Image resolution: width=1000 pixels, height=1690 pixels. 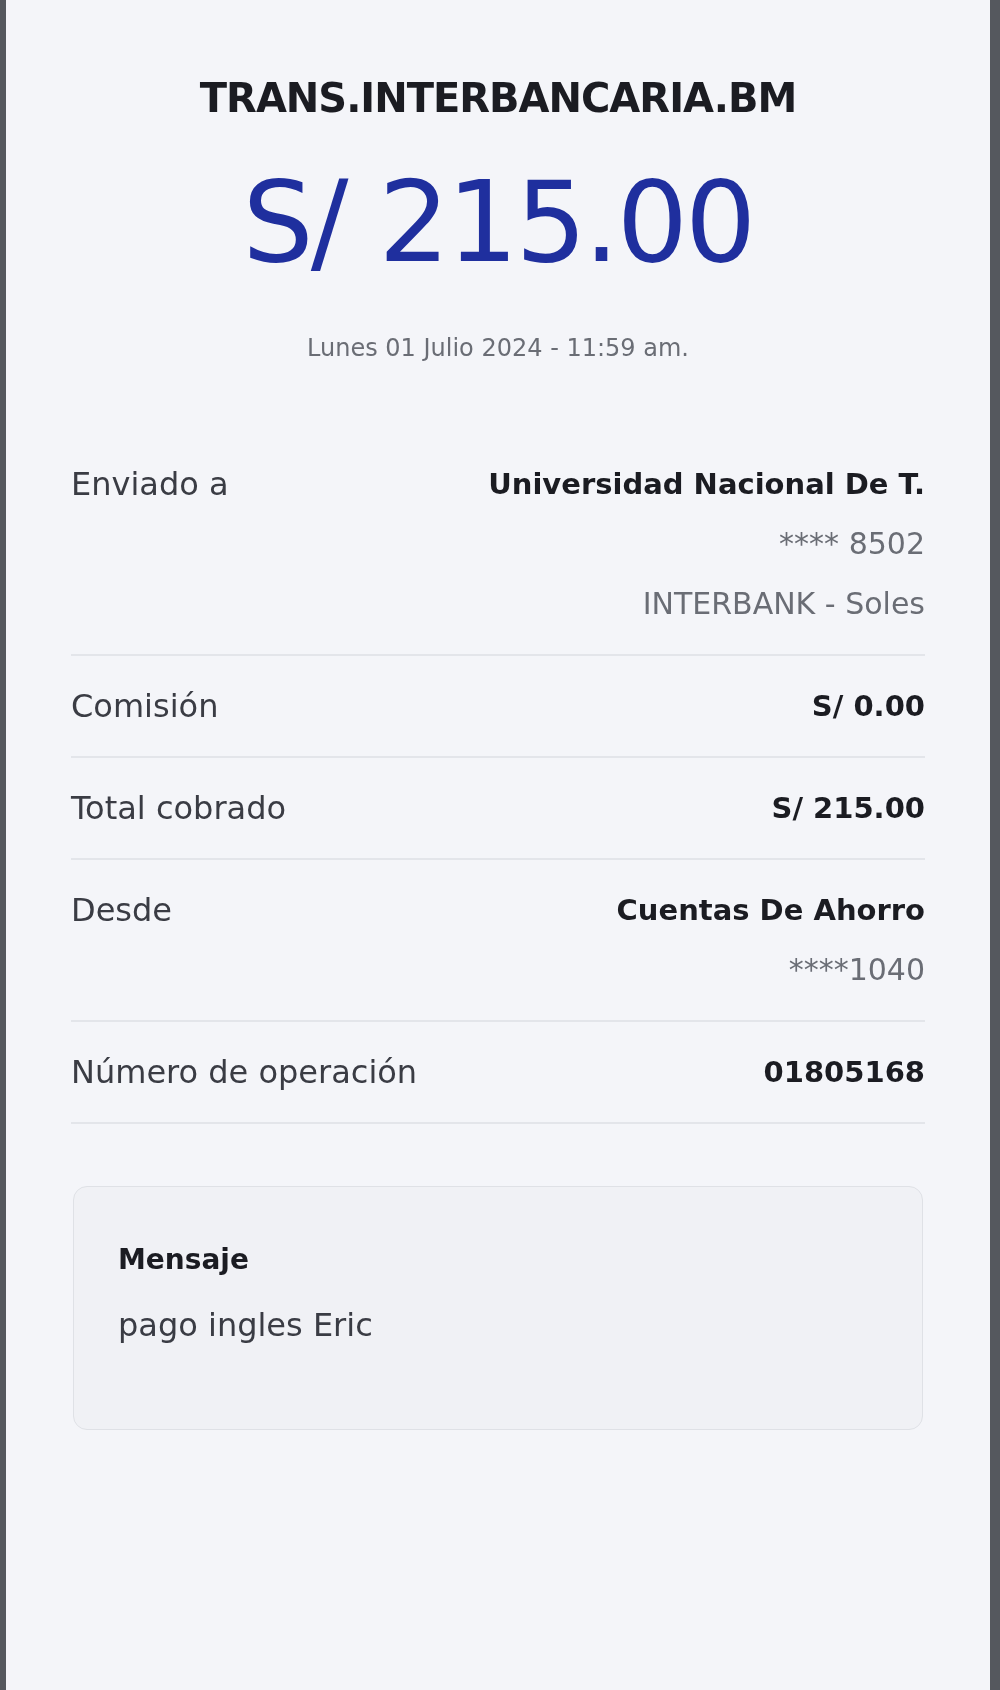 I want to click on amount: S/ 215.00, so click(x=498, y=222).